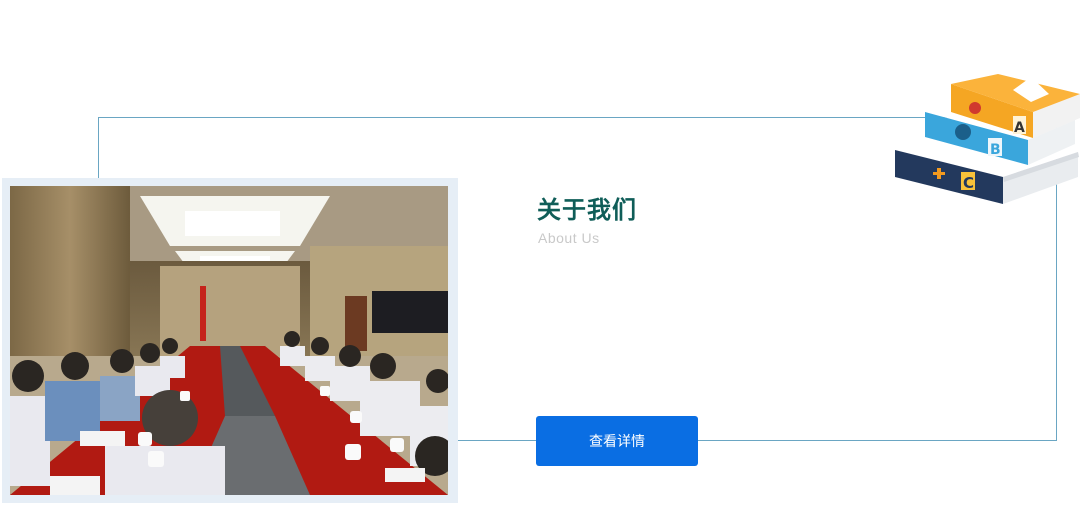  What do you see at coordinates (617, 441) in the screenshot?
I see `view-details-button: 查看详情` at bounding box center [617, 441].